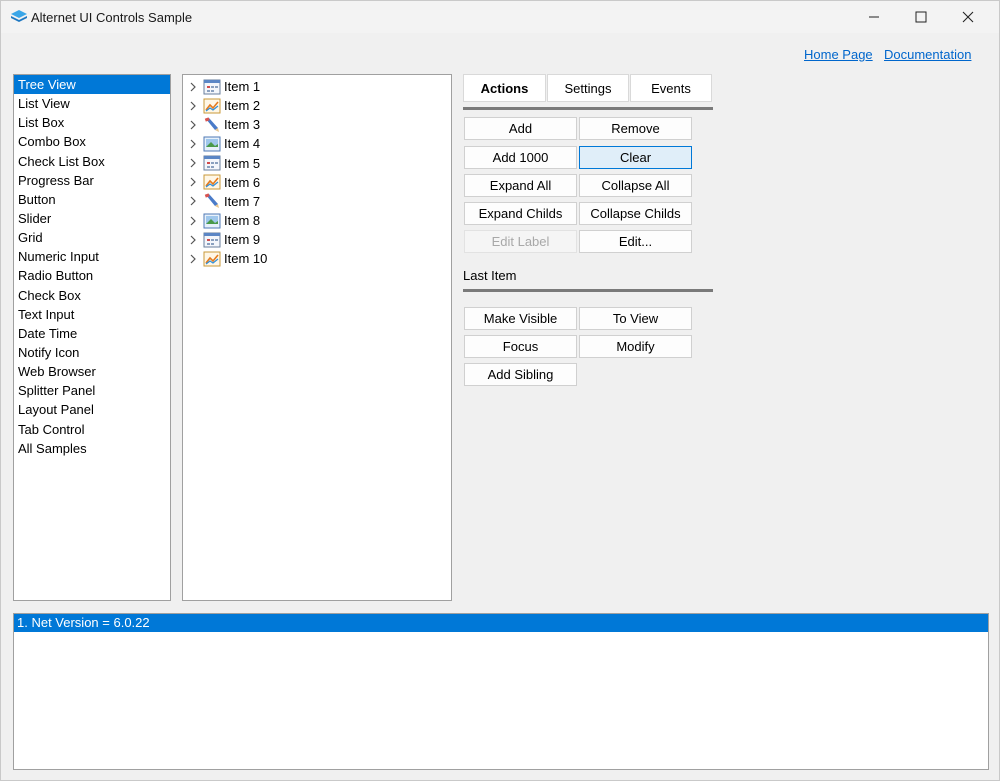  Describe the element at coordinates (588, 108) in the screenshot. I see `tab-divider` at that location.